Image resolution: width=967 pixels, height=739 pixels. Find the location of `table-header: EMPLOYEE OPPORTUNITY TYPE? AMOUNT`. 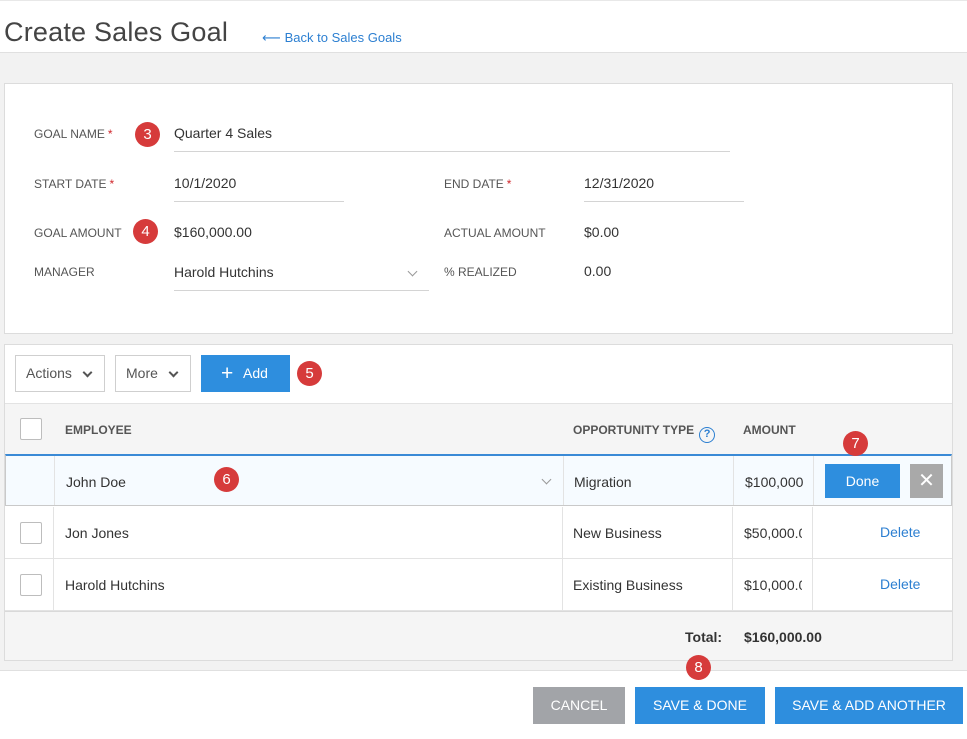

table-header: EMPLOYEE OPPORTUNITY TYPE? AMOUNT is located at coordinates (478, 429).